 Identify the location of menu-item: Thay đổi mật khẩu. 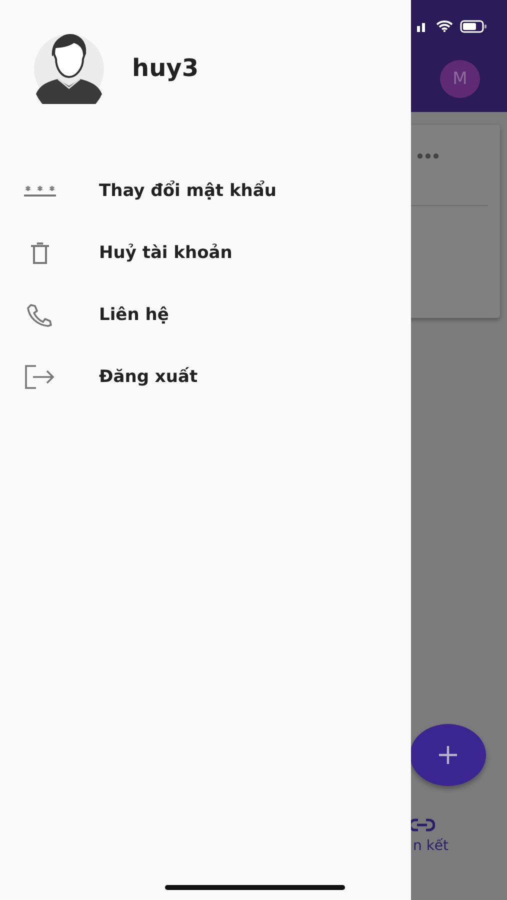
(205, 191).